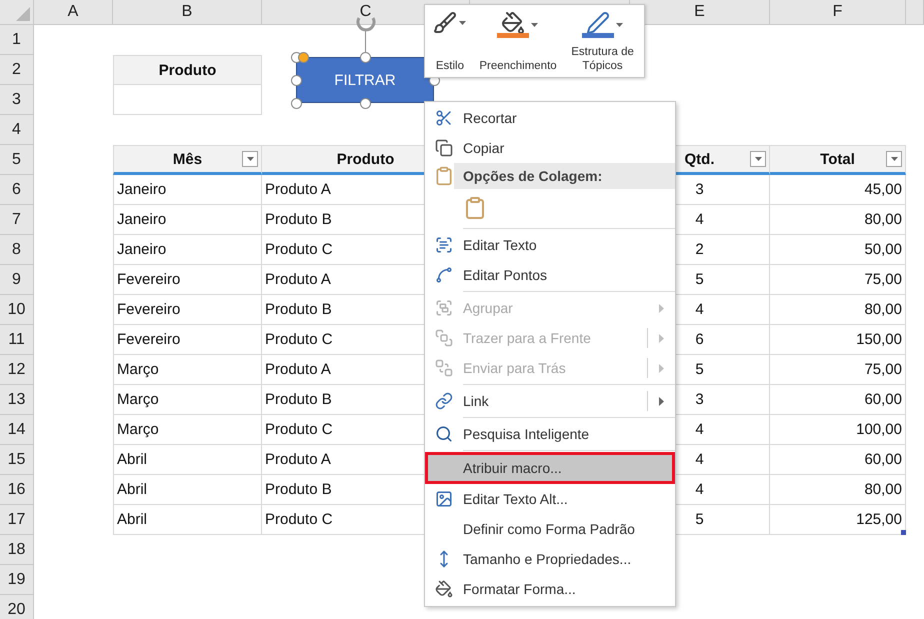 This screenshot has height=619, width=924. I want to click on scissors-icon, so click(444, 118).